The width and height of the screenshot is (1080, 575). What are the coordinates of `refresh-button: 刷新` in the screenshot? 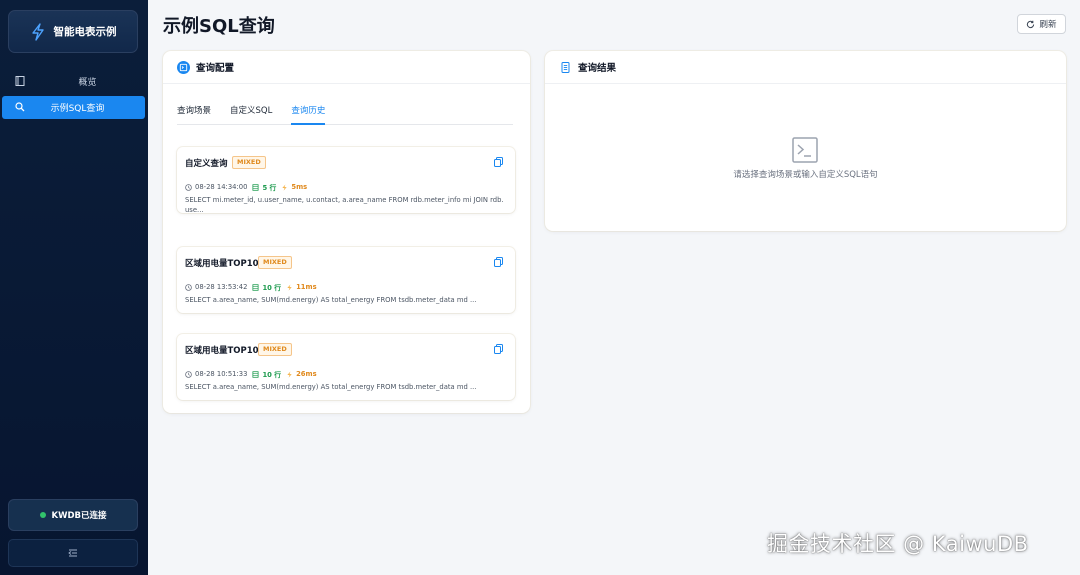 It's located at (1041, 24).